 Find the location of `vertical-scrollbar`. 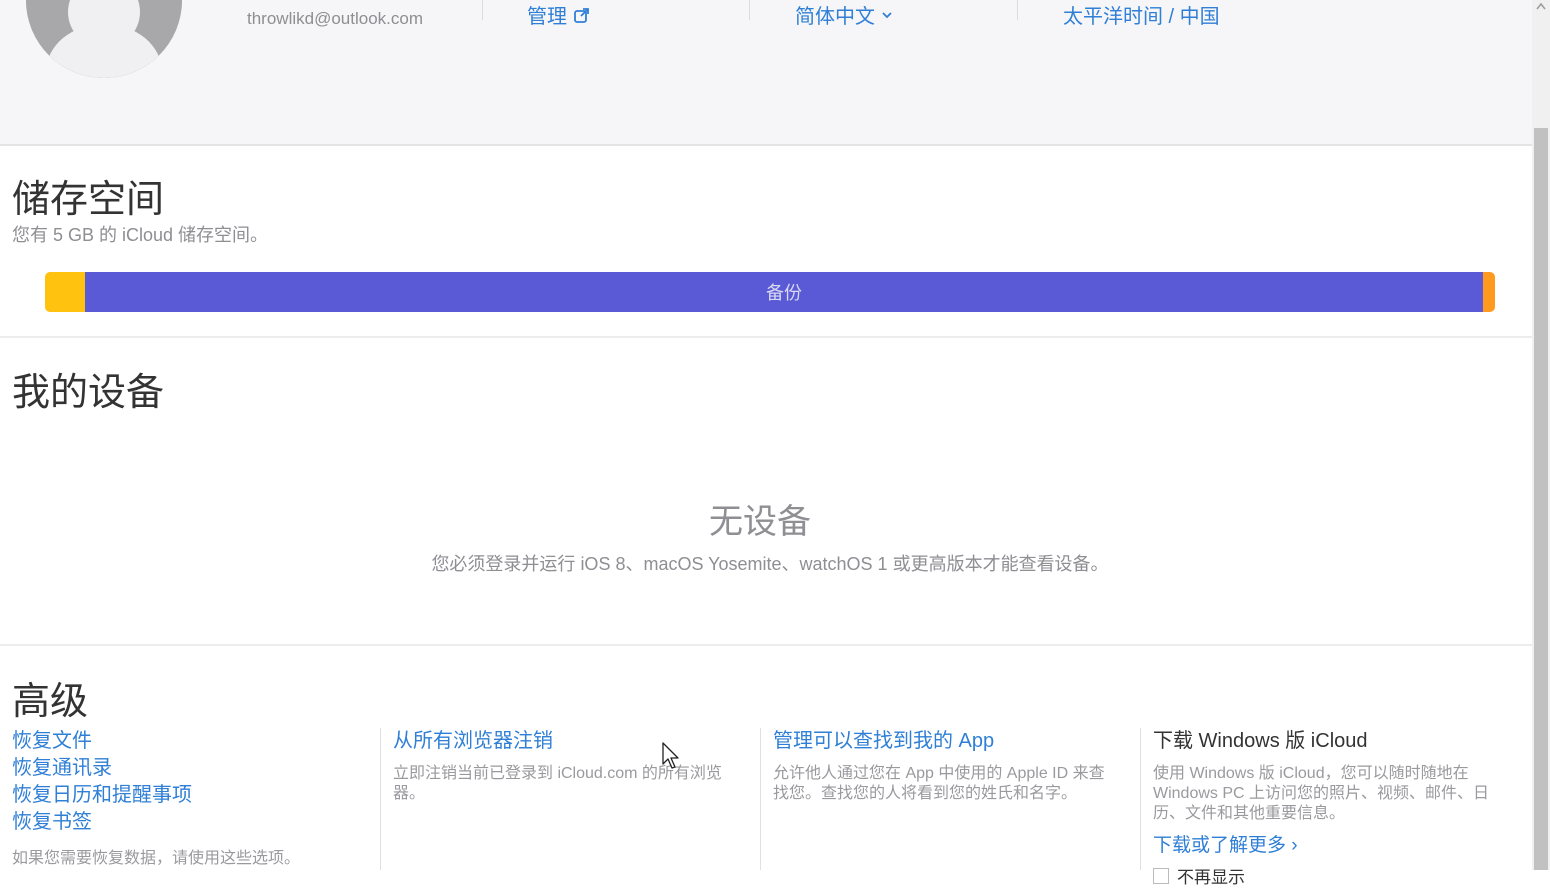

vertical-scrollbar is located at coordinates (1541, 435).